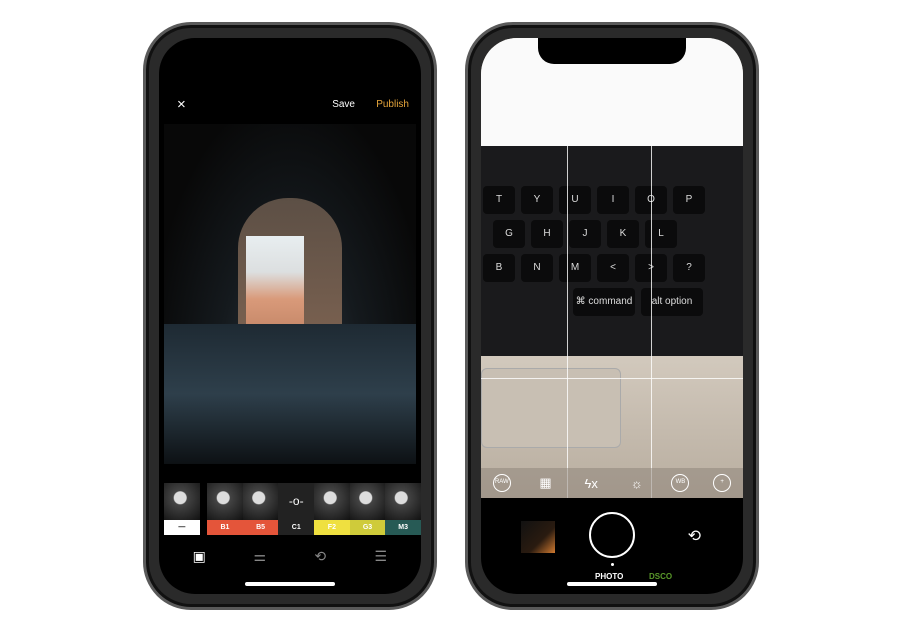 The image size is (900, 640). I want to click on frame-icon: ▣, so click(199, 556).